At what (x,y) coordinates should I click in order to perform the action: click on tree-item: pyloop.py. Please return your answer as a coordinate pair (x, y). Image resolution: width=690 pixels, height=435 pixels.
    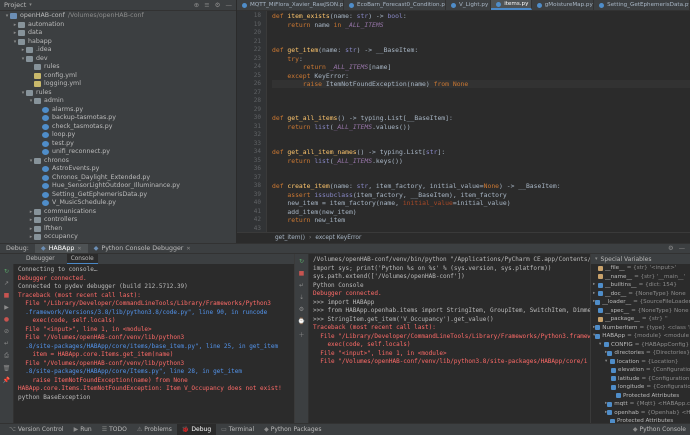
    Looking at the image, I should click on (118, 135).